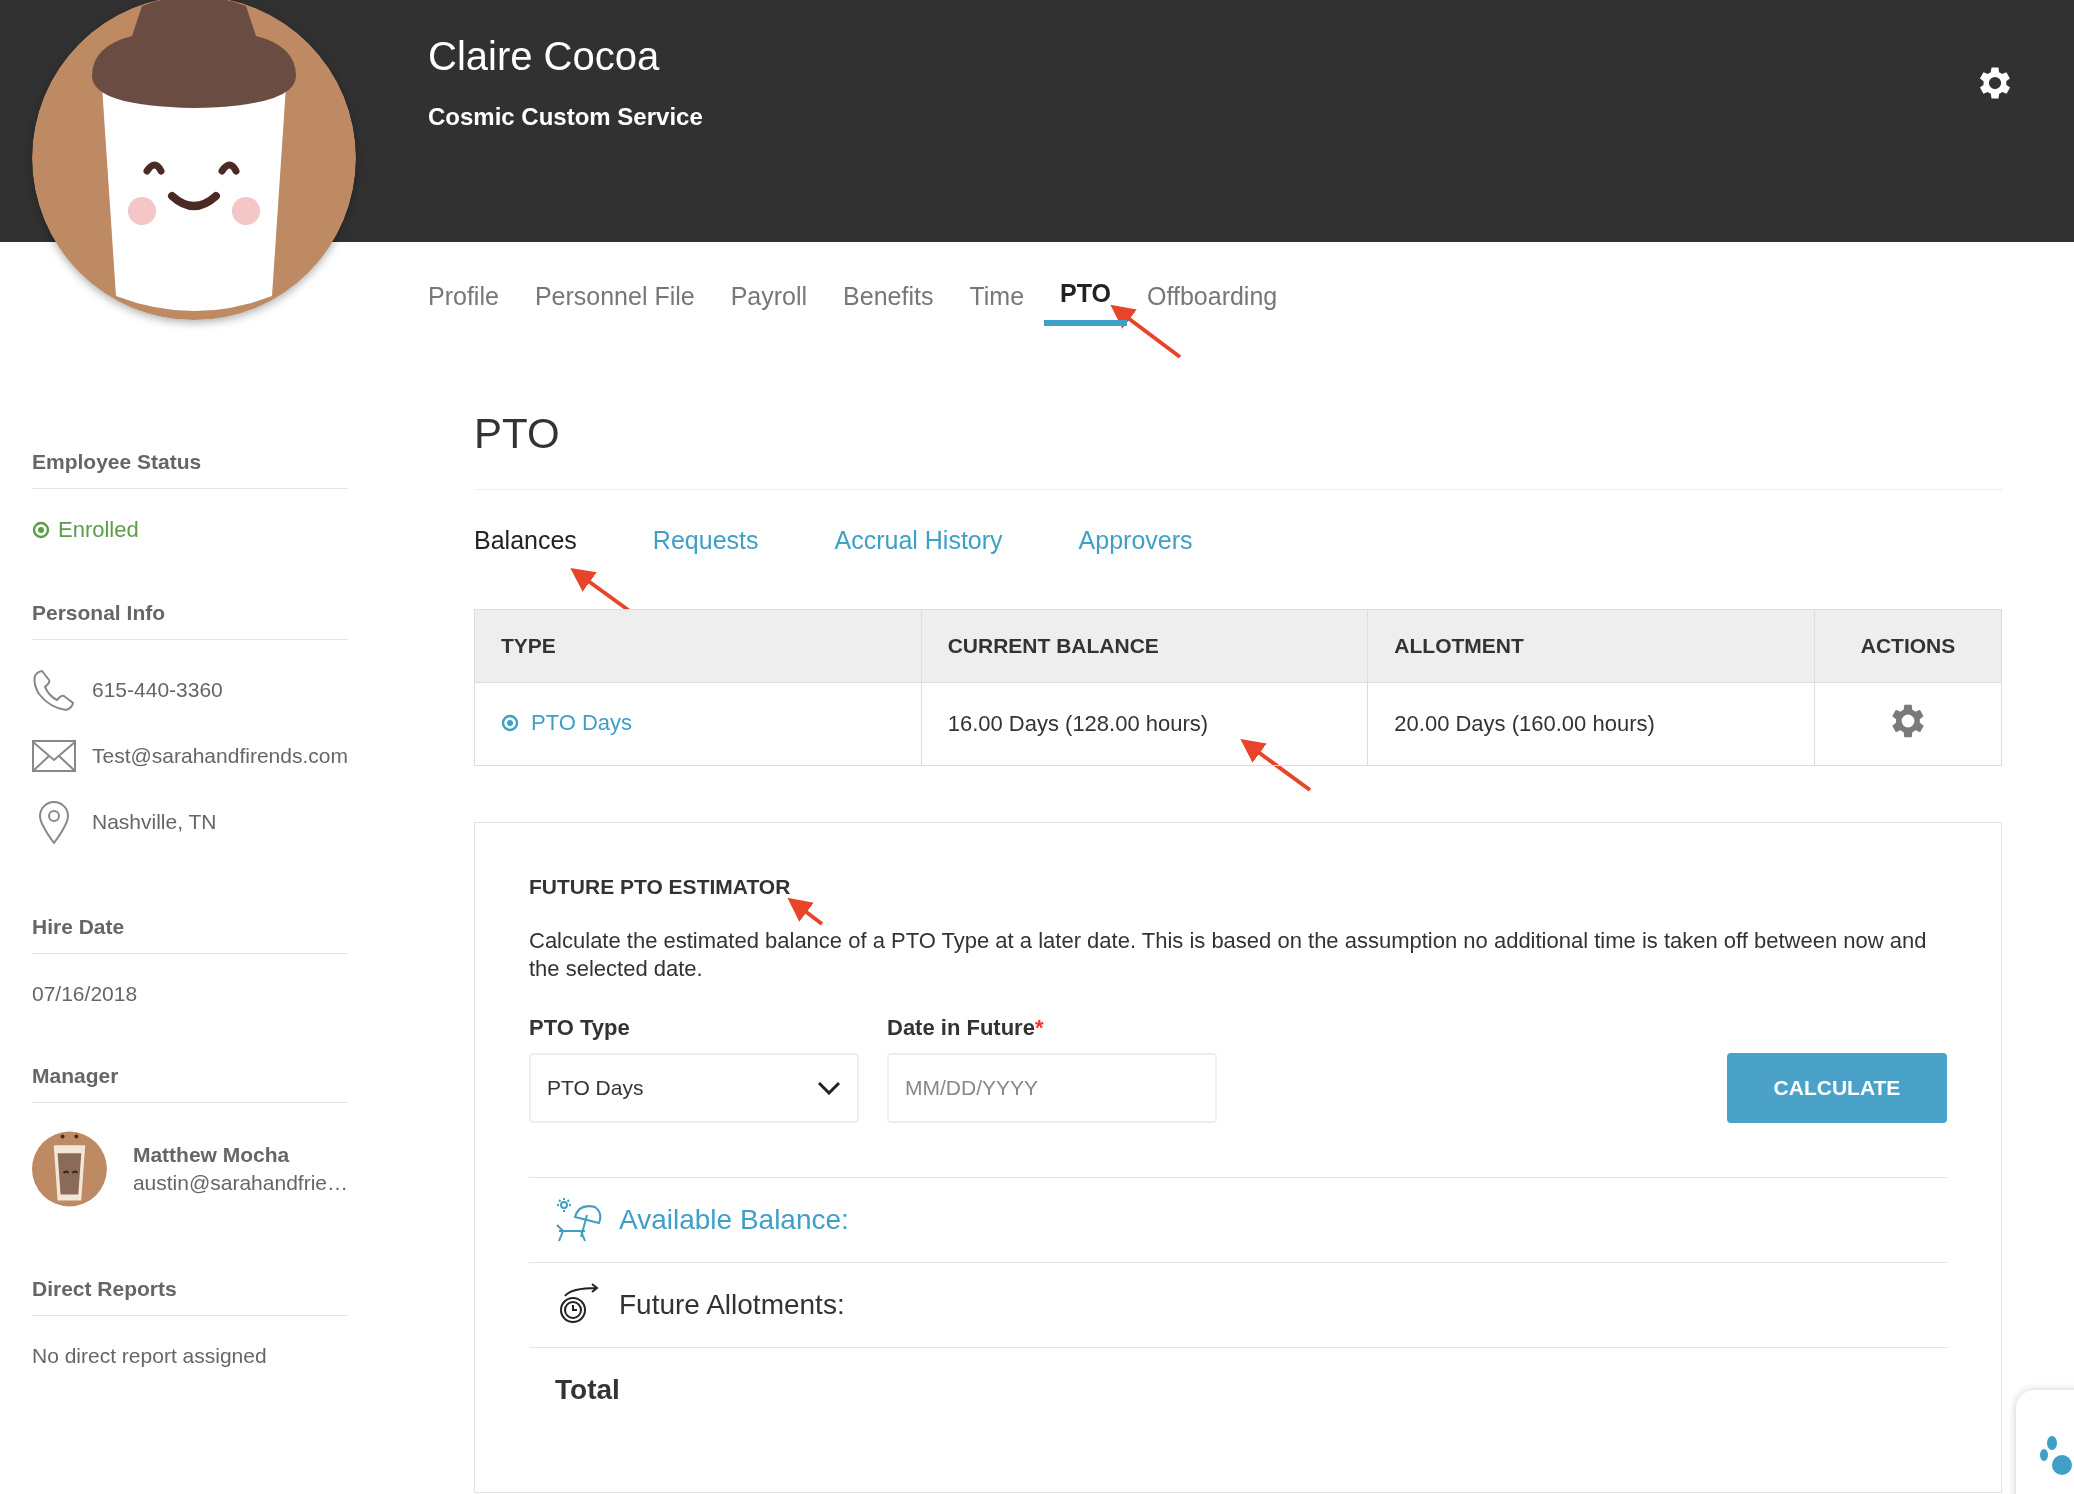 This screenshot has height=1494, width=2074. What do you see at coordinates (190, 469) in the screenshot?
I see `section-heading: Employee Status` at bounding box center [190, 469].